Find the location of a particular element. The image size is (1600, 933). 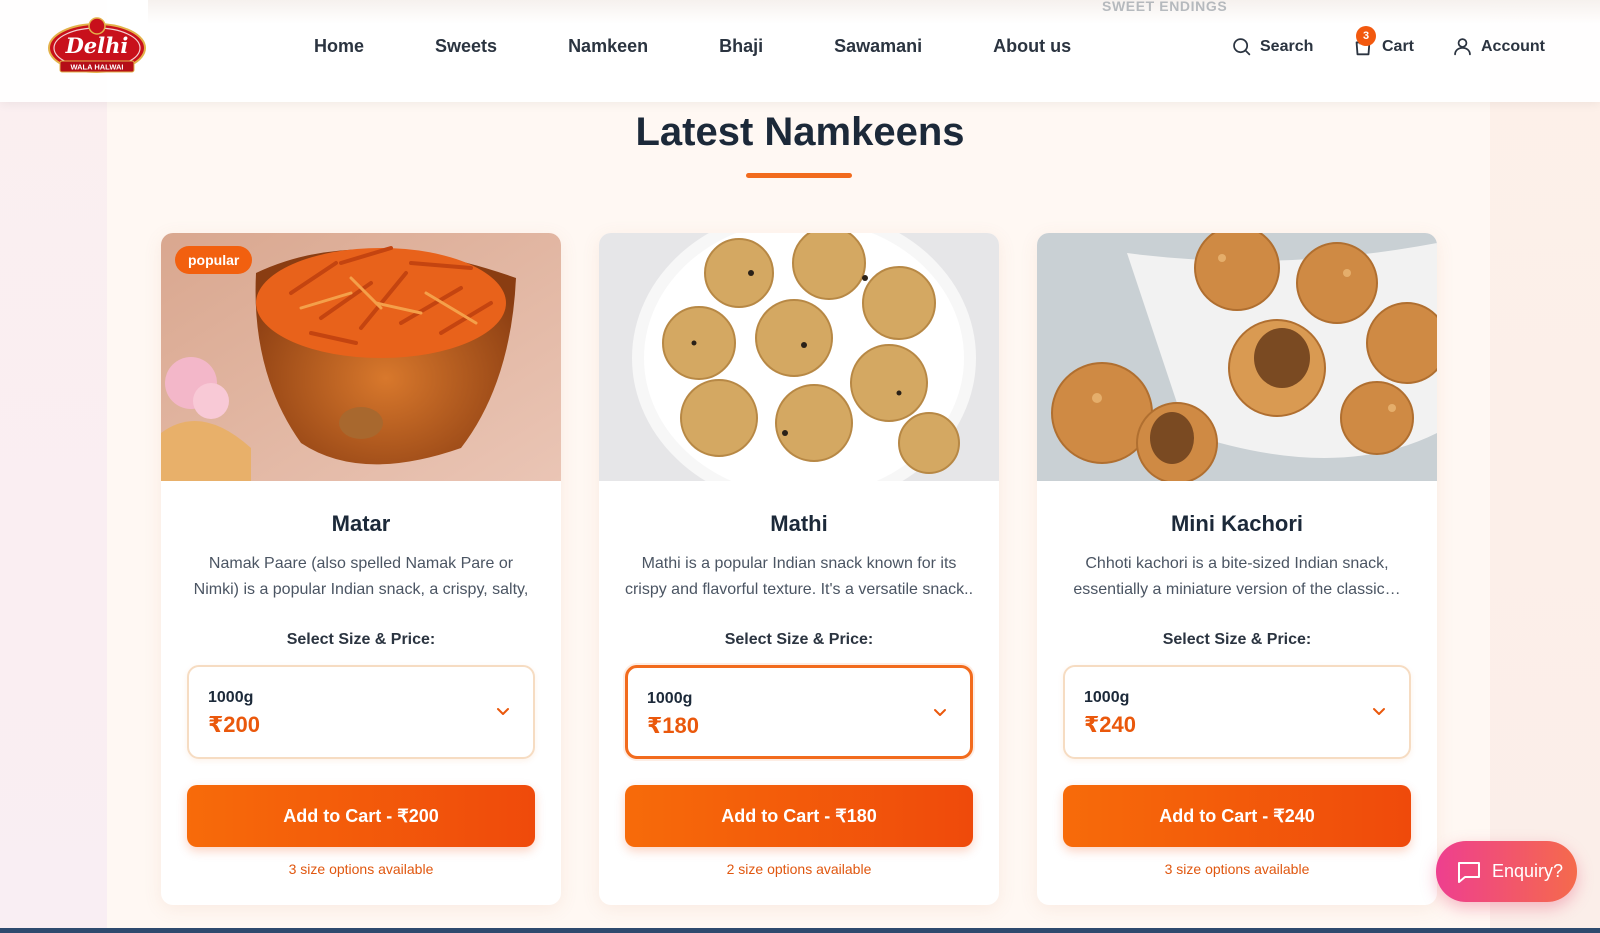

nav-namkeen: Namkeen is located at coordinates (608, 46).